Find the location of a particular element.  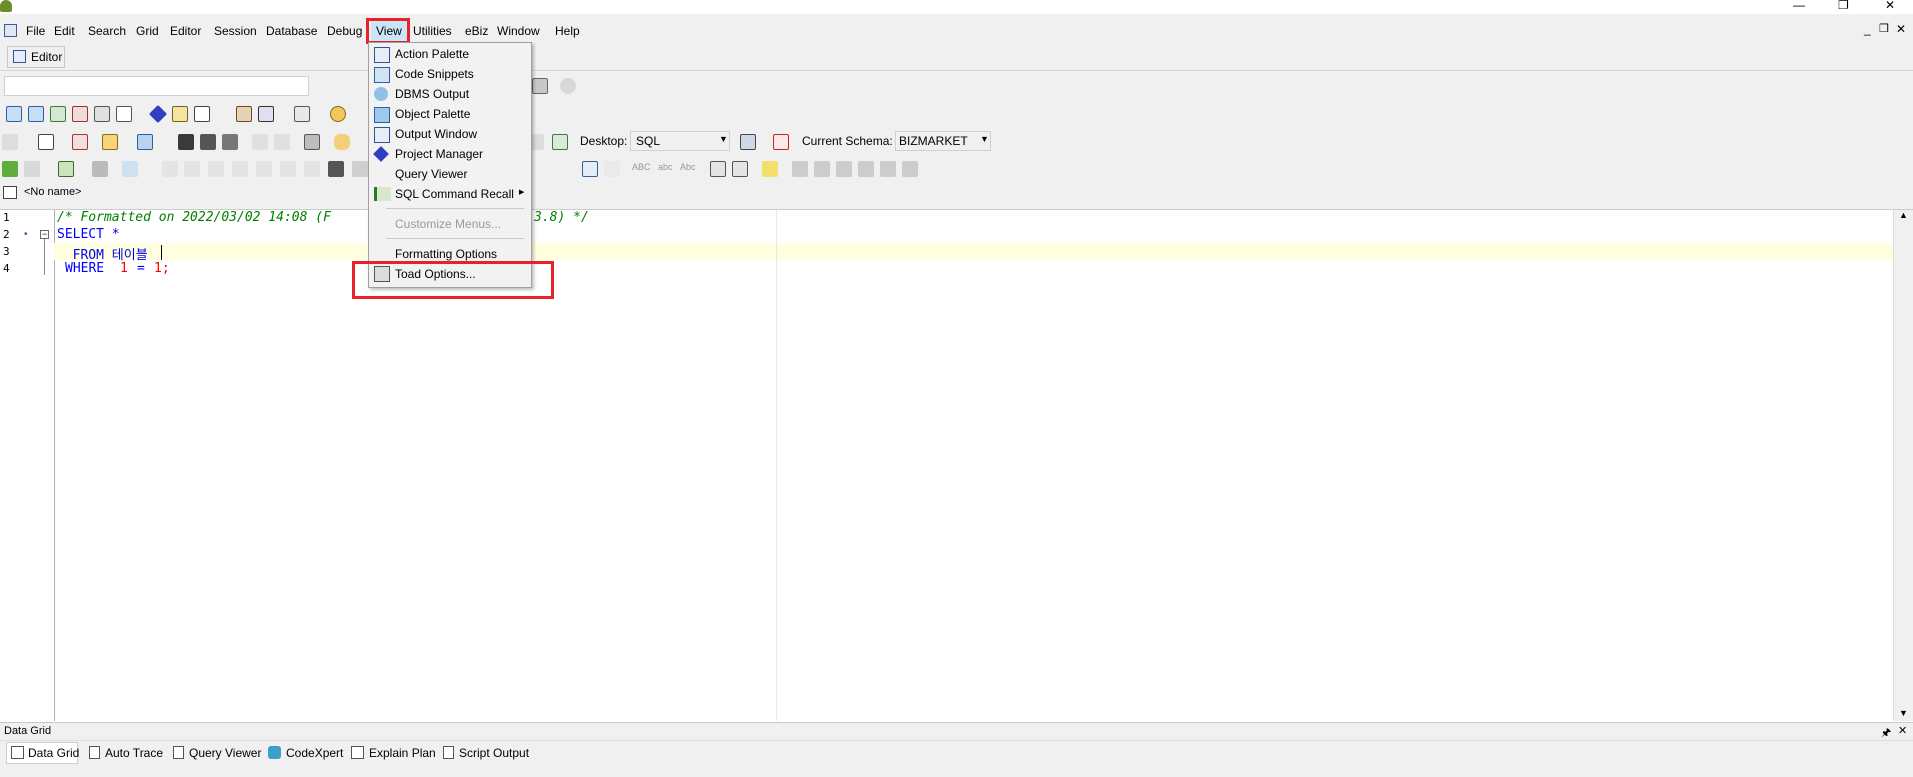

block-1-icon is located at coordinates (800, 169).